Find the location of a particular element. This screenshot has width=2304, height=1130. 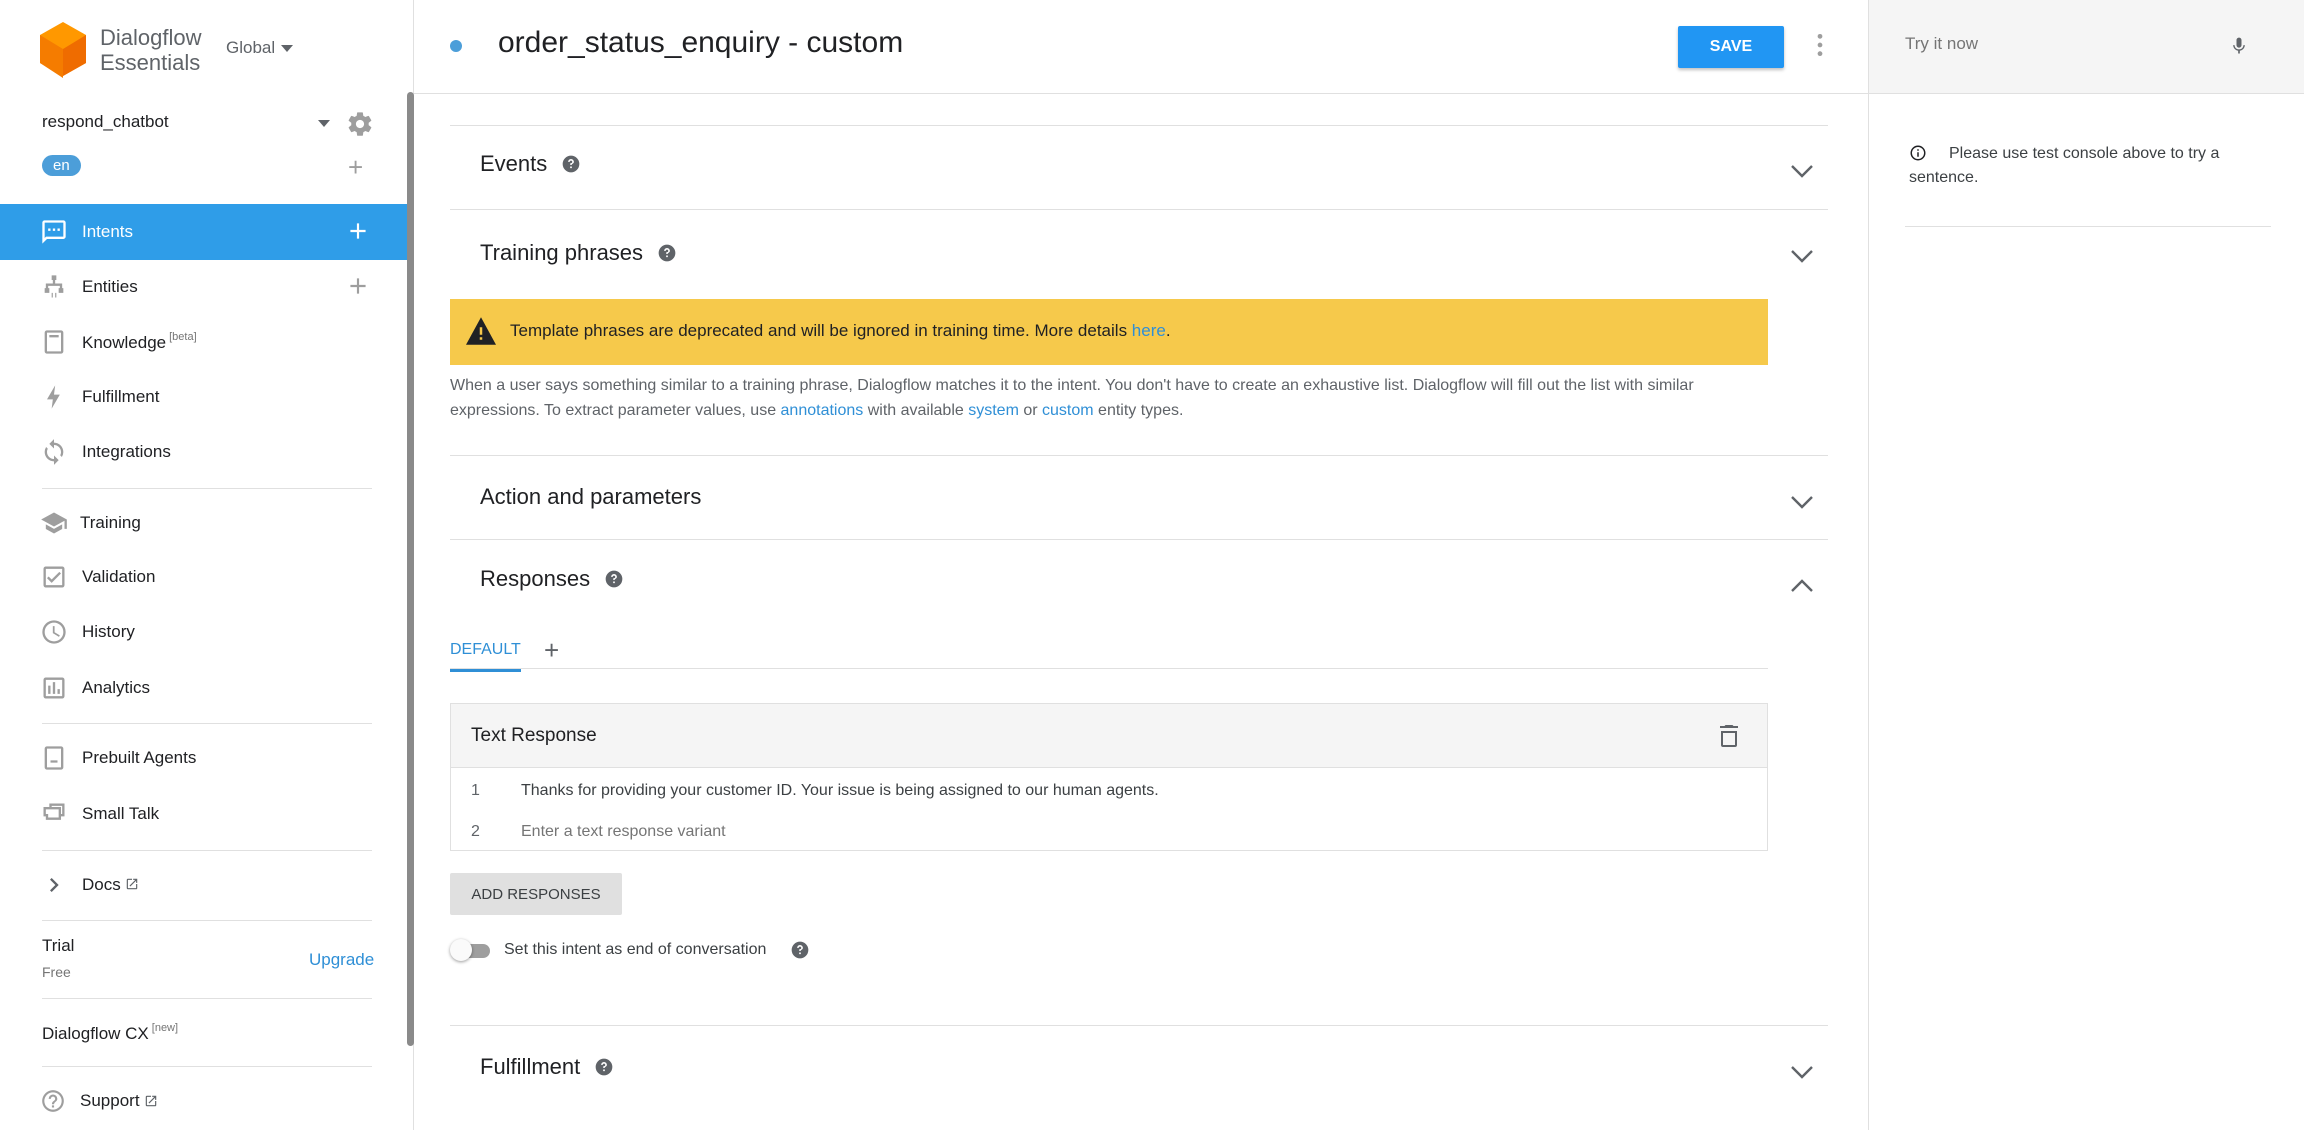

sidebar-item-validation: Validation is located at coordinates (204, 577).